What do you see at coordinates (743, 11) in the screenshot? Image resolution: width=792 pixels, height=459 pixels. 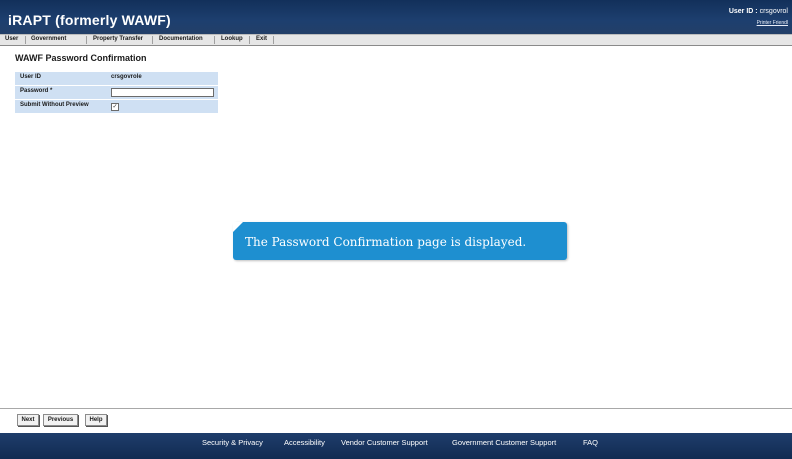 I see `user-id-label: User ID :` at bounding box center [743, 11].